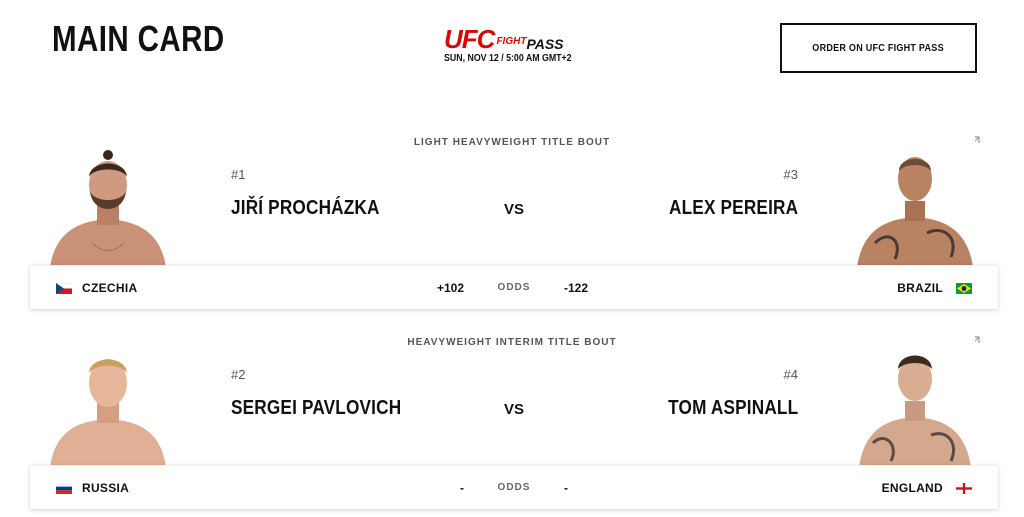  I want to click on country-label: CZECHIA, so click(110, 288).